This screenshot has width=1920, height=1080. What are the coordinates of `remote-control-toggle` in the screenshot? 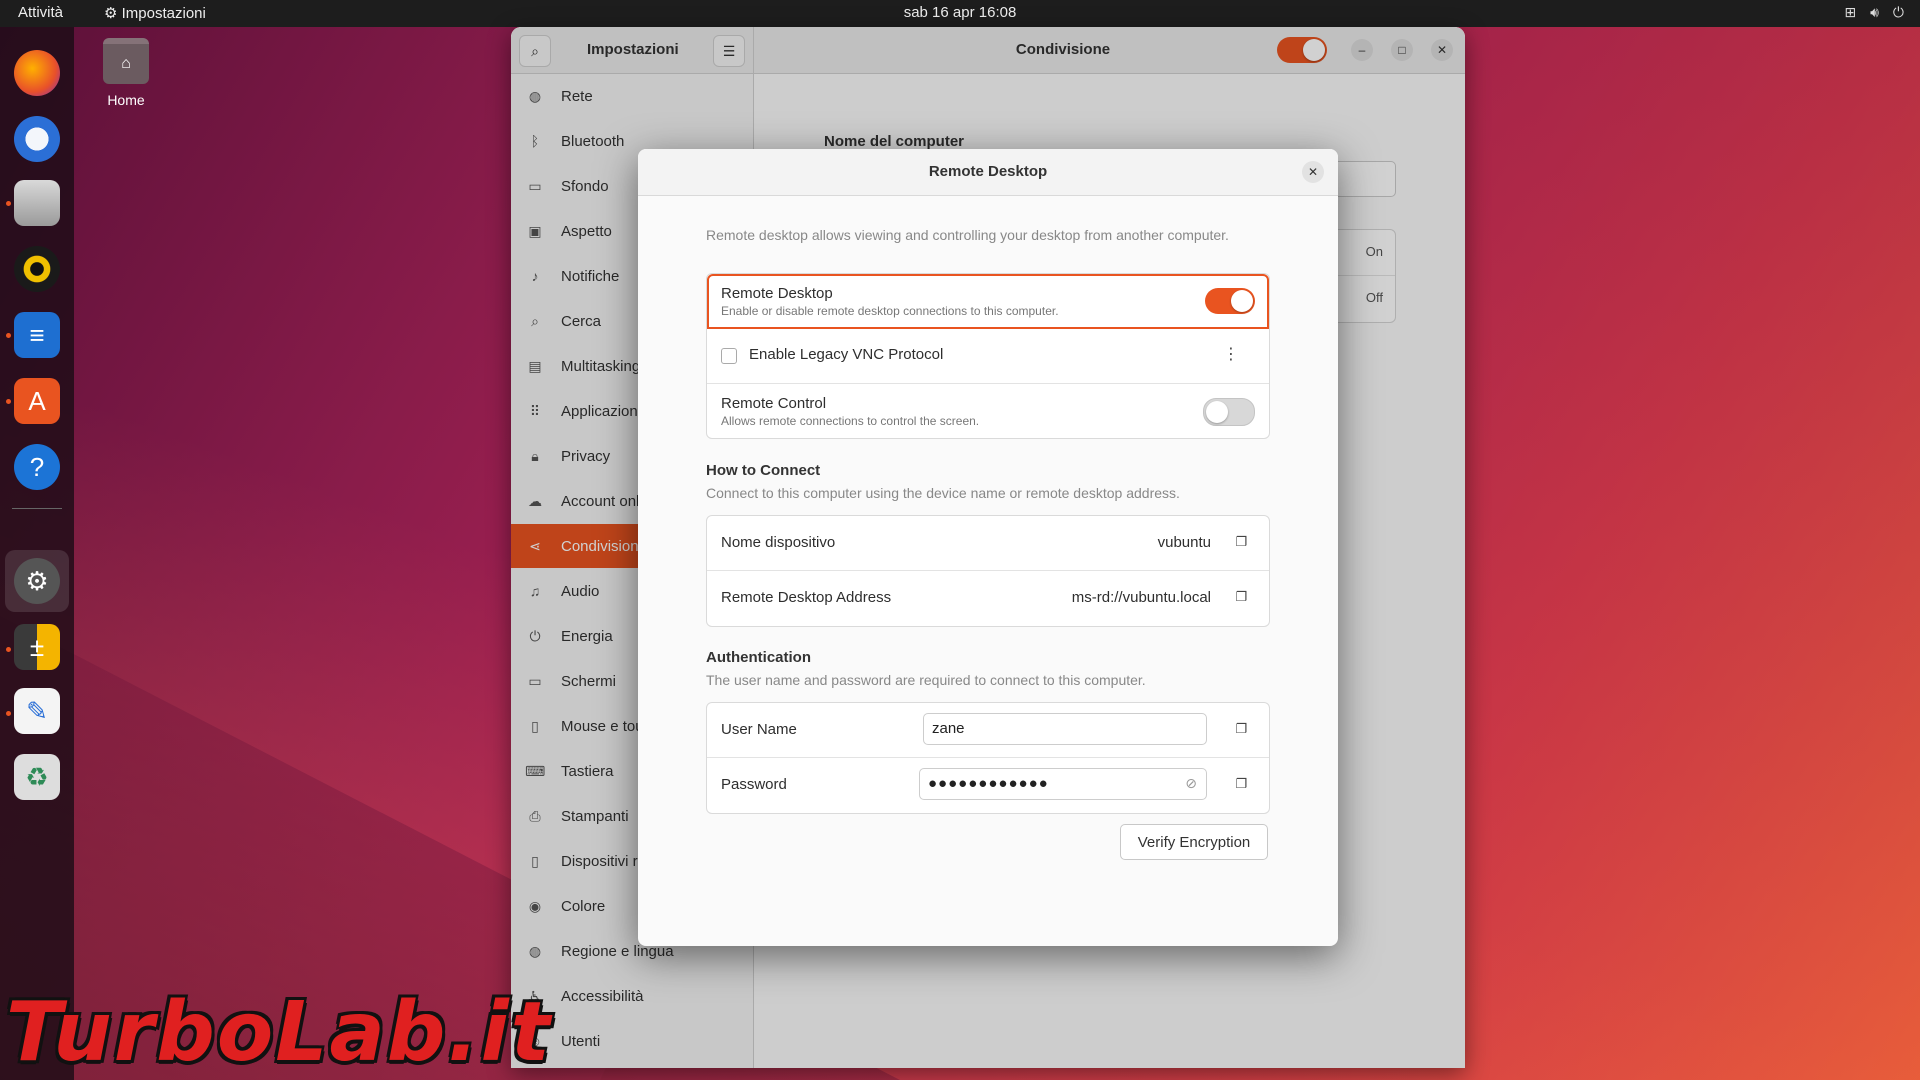 It's located at (1229, 412).